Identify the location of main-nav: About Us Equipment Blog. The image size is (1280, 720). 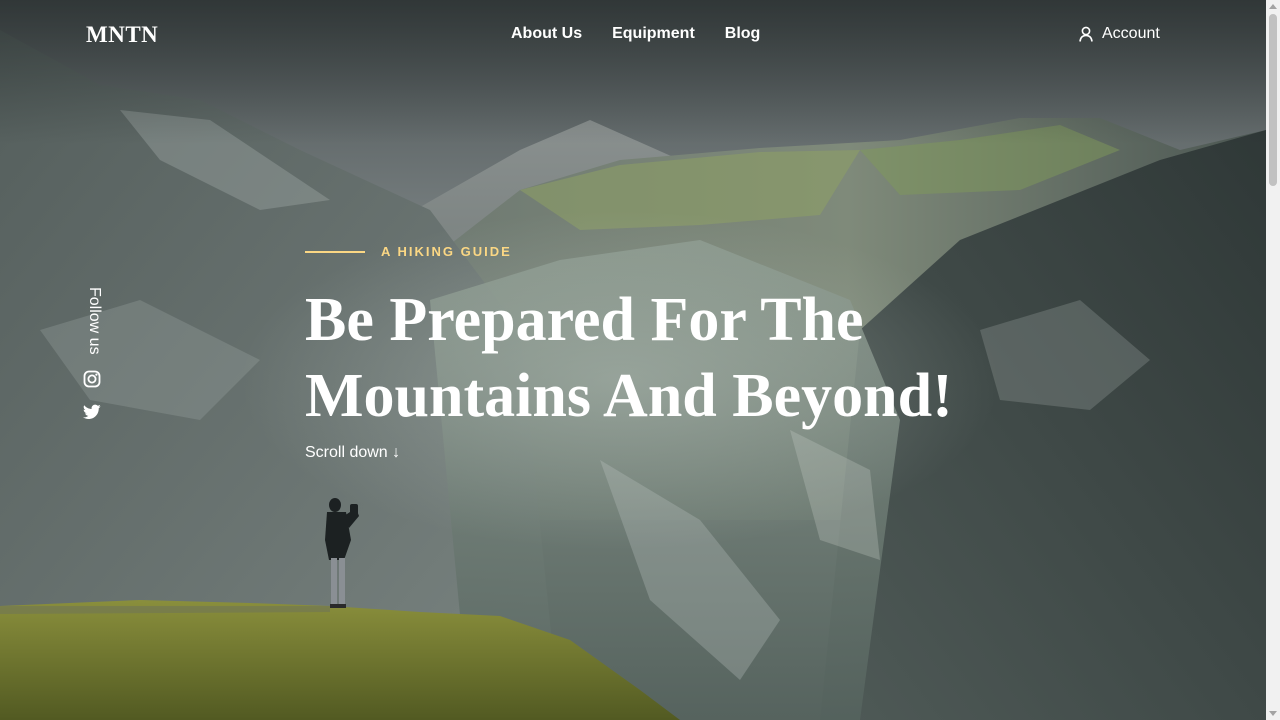
(635, 34).